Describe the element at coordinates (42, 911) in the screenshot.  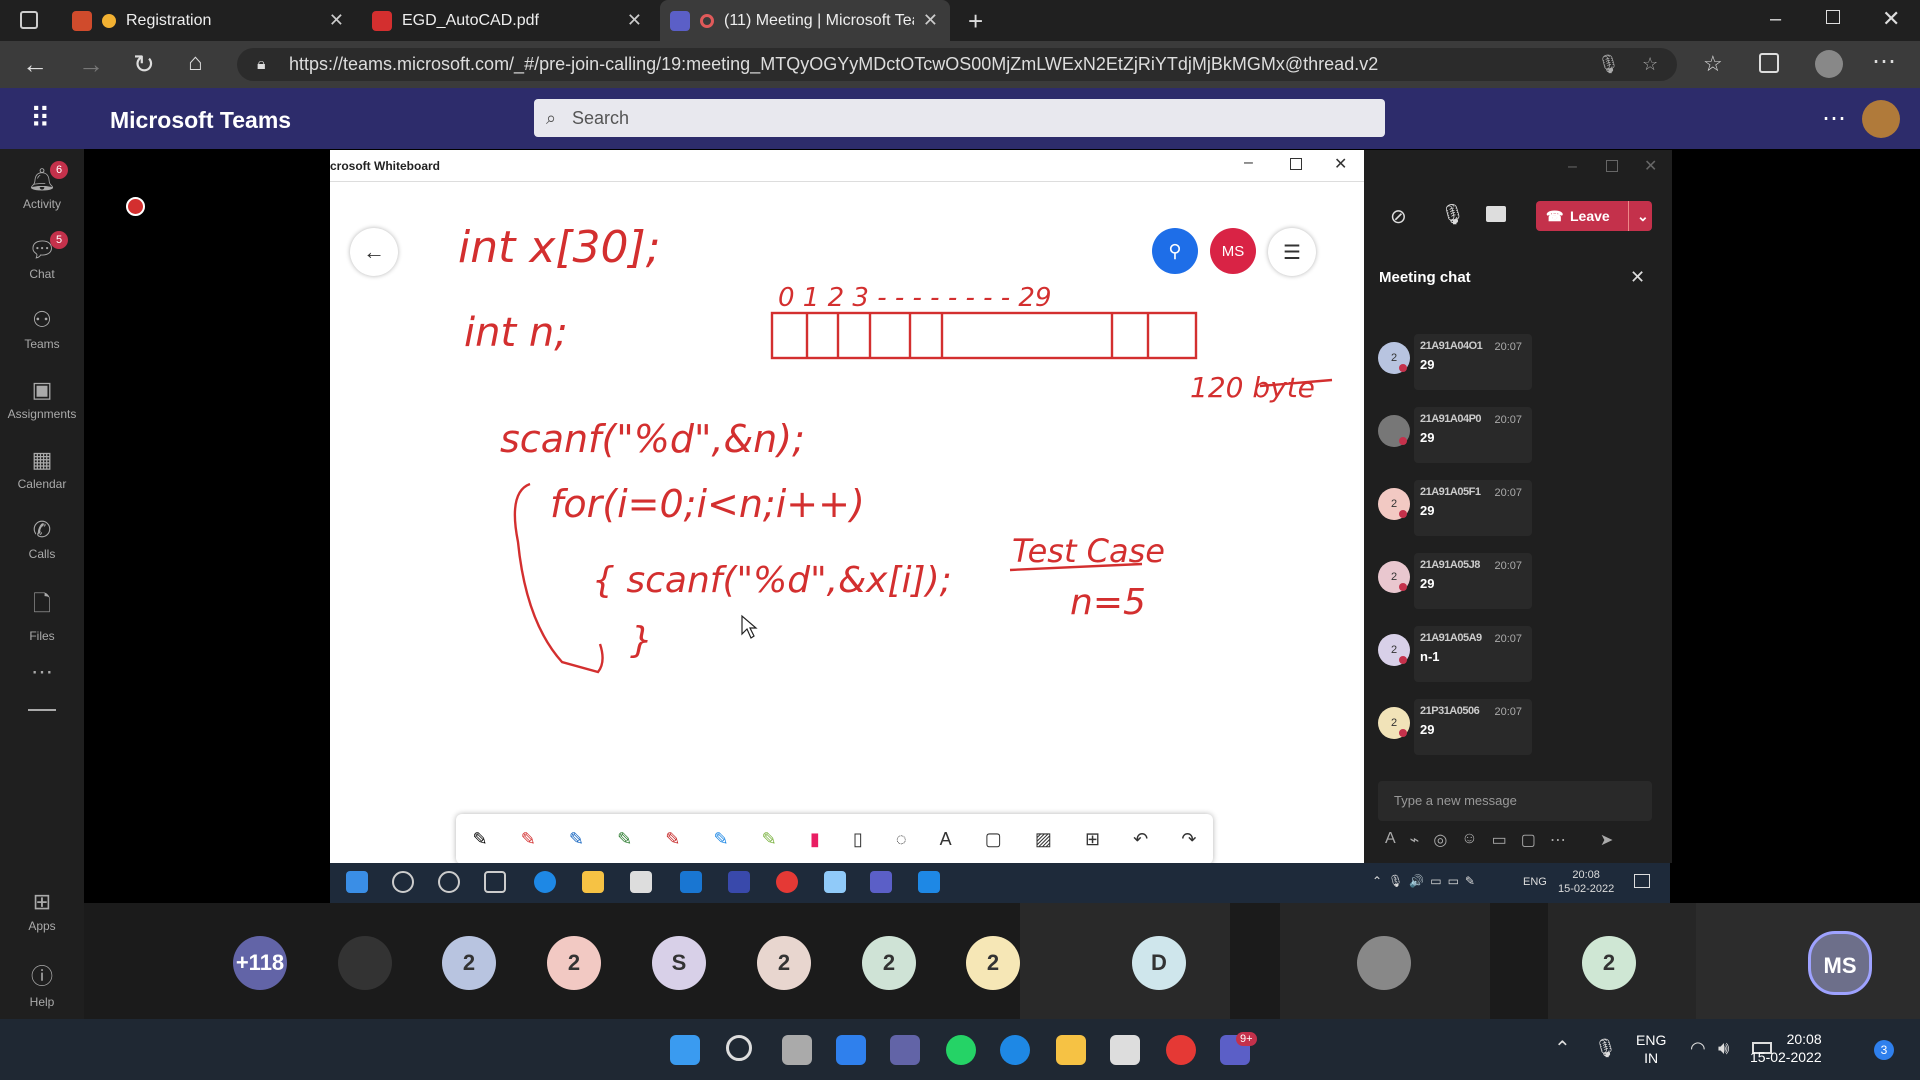
I see `rail-item-apps: ⊞ Apps` at that location.